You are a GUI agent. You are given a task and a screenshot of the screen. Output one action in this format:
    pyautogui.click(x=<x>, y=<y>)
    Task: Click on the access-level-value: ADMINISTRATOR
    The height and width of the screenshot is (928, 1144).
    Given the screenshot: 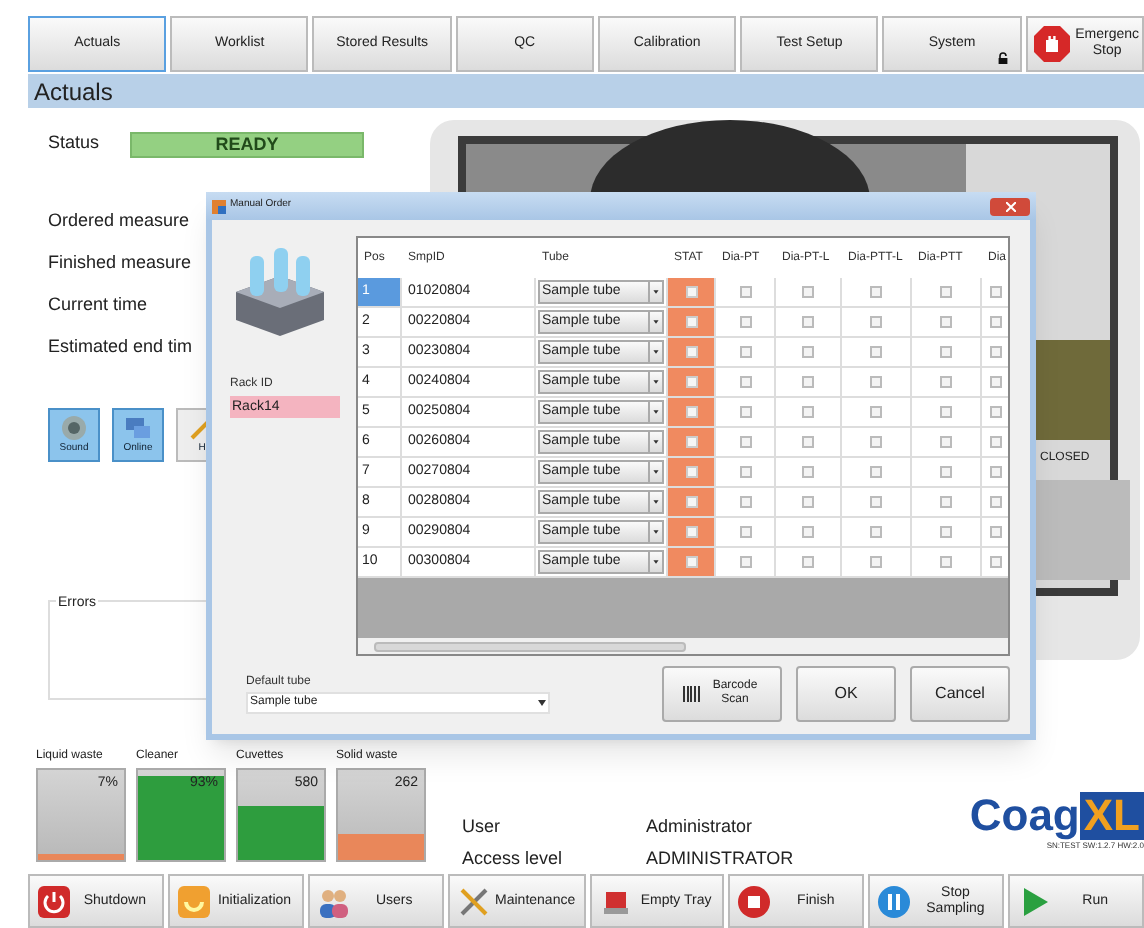 What is the action you would take?
    pyautogui.click(x=720, y=858)
    